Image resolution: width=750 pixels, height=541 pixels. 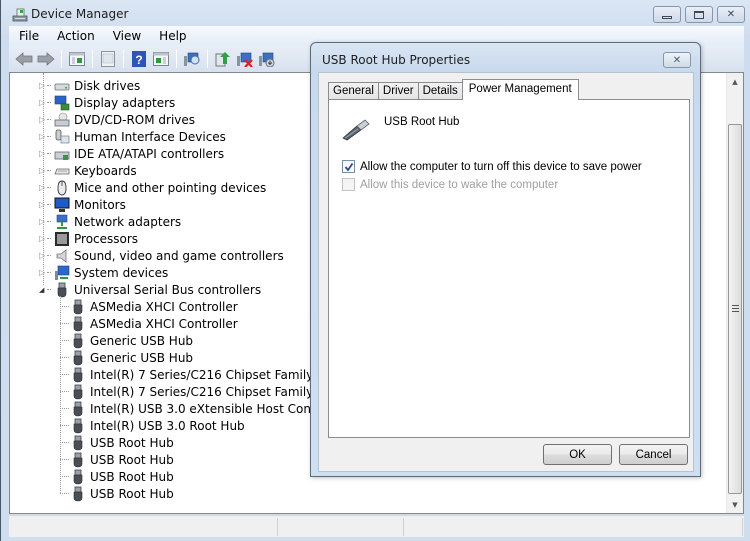 I want to click on tree-category-row: ▷ Keyboards, so click(x=88, y=170).